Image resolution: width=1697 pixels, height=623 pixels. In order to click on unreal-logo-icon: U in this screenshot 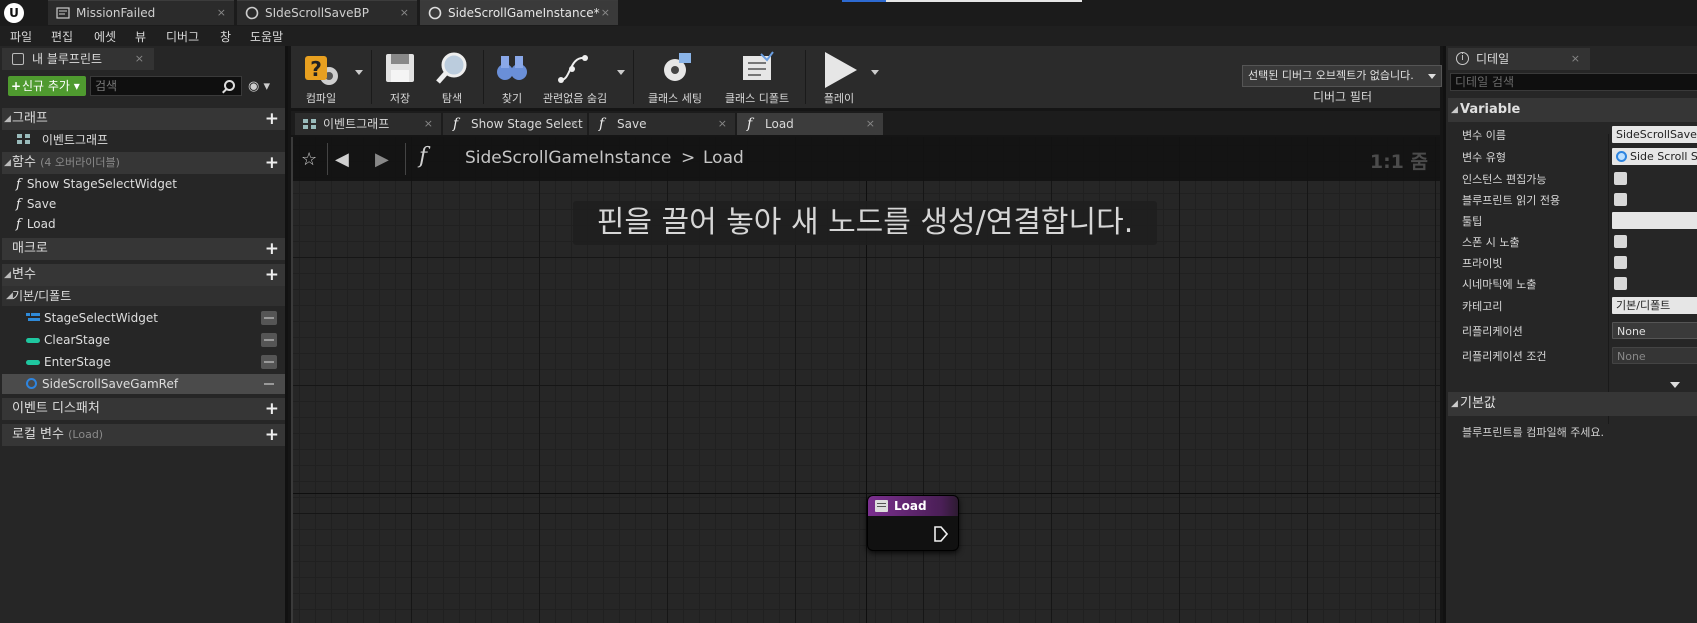, I will do `click(14, 13)`.